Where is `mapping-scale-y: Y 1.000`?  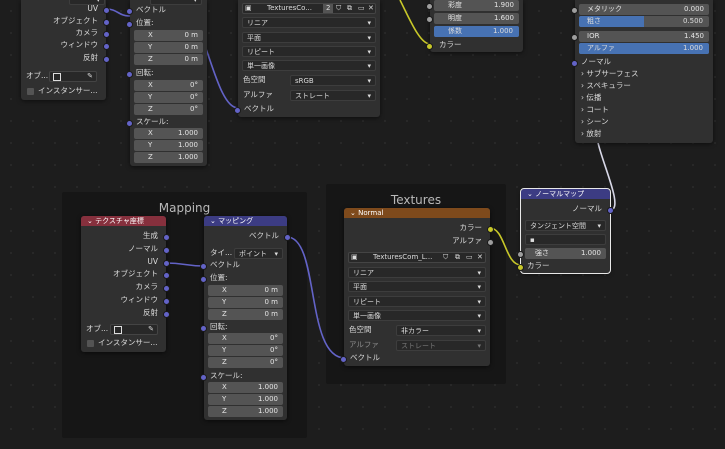
mapping-scale-y: Y 1.000 is located at coordinates (245, 399).